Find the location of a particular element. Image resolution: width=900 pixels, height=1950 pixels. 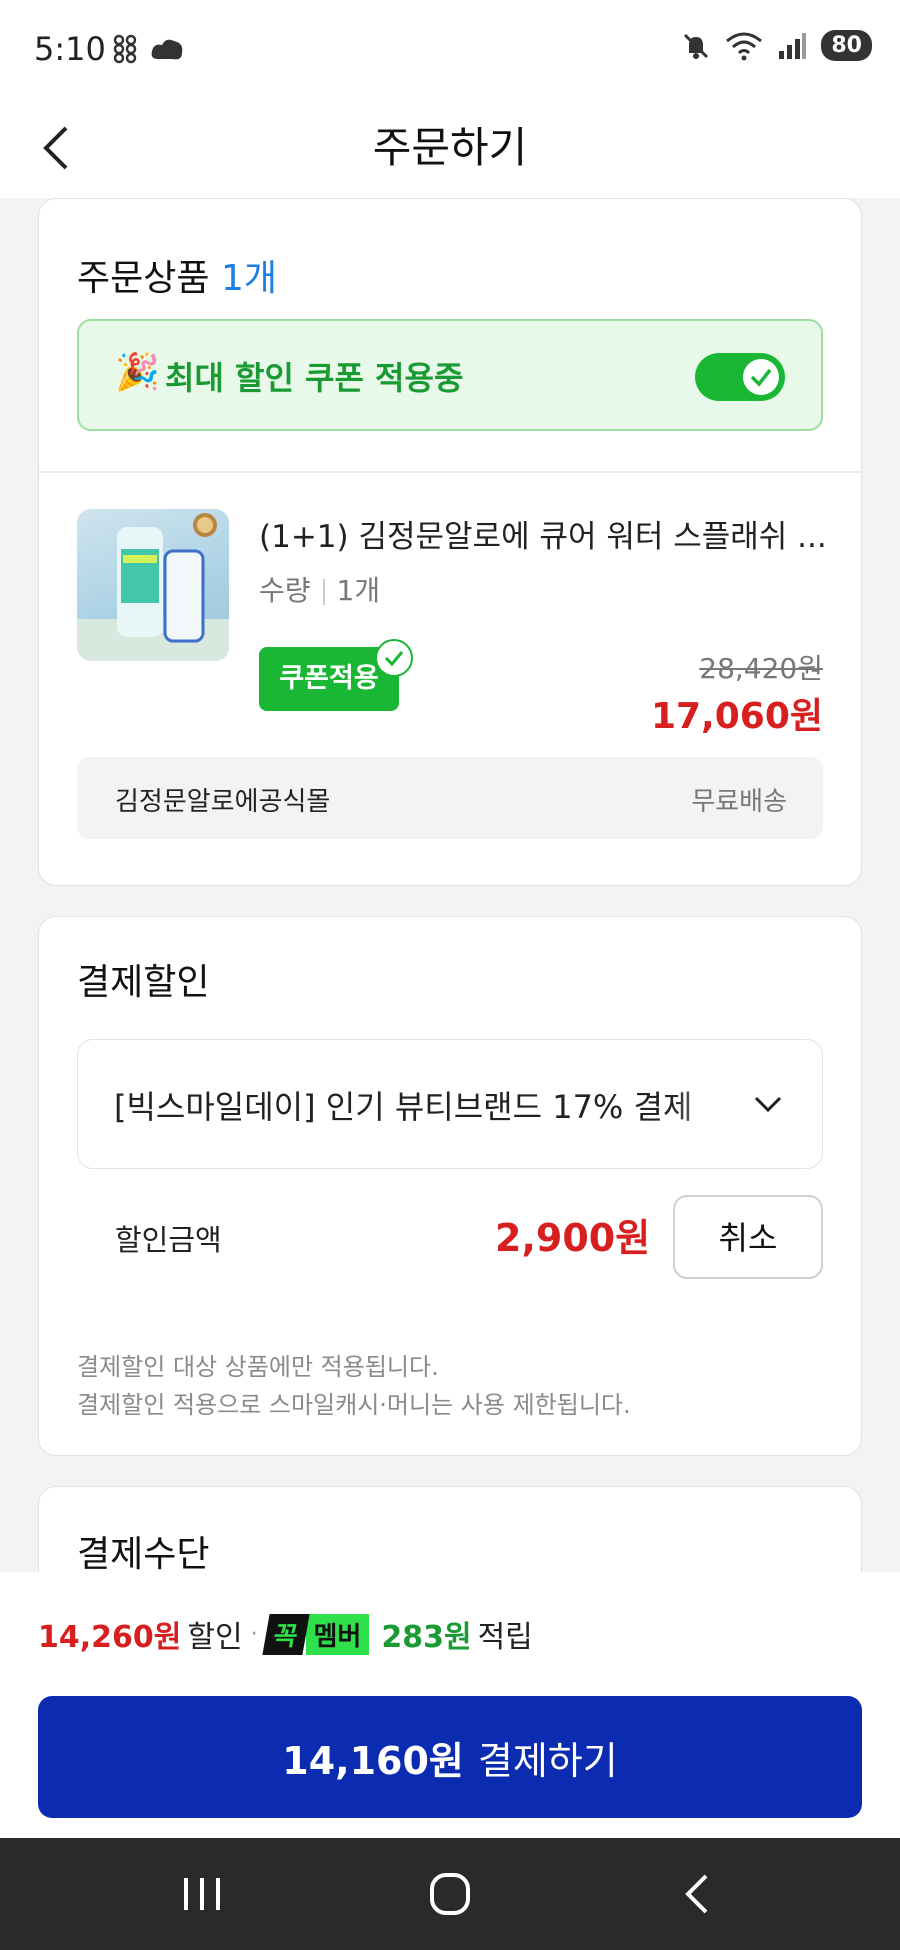

badge-check-icon is located at coordinates (394, 658).